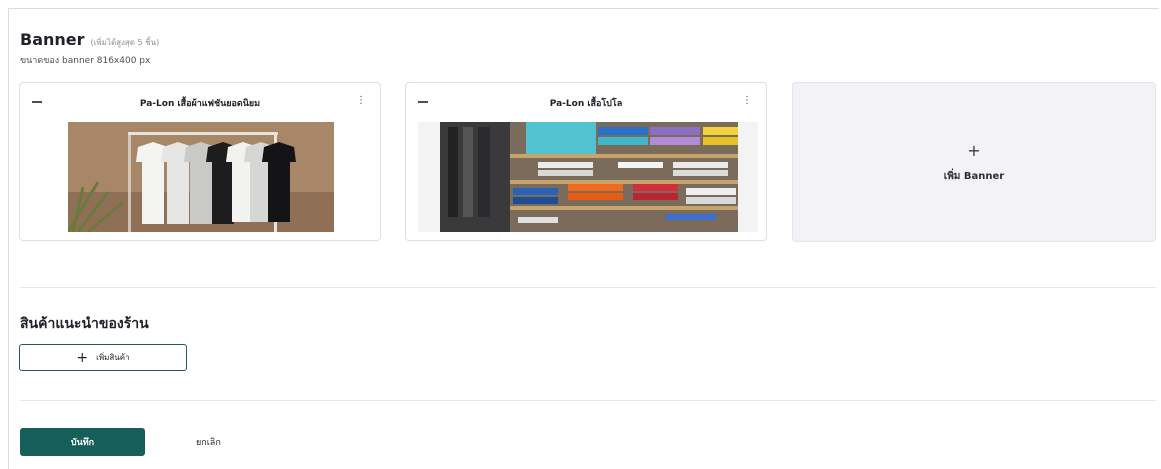 Image resolution: width=1161 pixels, height=469 pixels. I want to click on cancel-button: ยกเลิก, so click(208, 442).